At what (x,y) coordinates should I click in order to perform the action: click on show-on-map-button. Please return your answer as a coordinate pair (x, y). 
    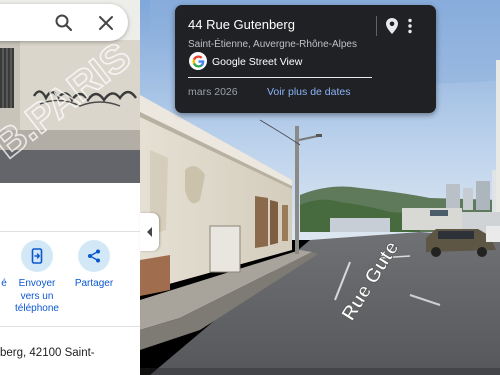
    Looking at the image, I should click on (392, 26).